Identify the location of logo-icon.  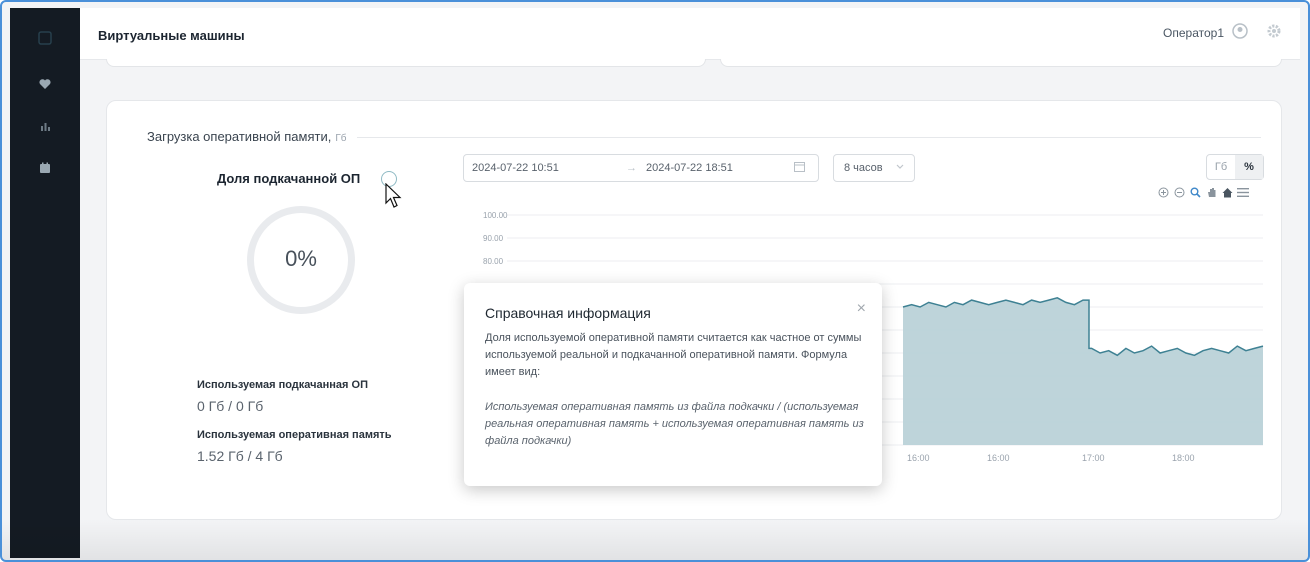
(45, 38).